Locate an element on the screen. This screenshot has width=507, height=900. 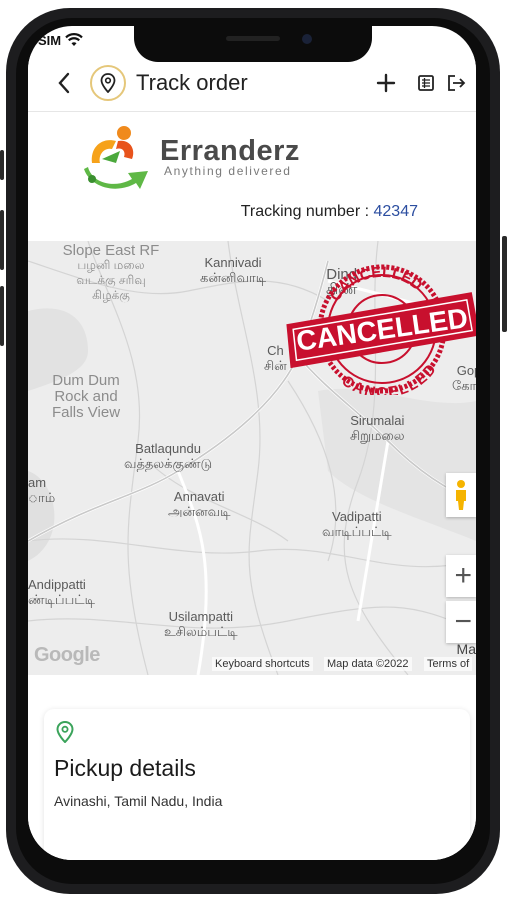
plus-icon is located at coordinates (386, 82).